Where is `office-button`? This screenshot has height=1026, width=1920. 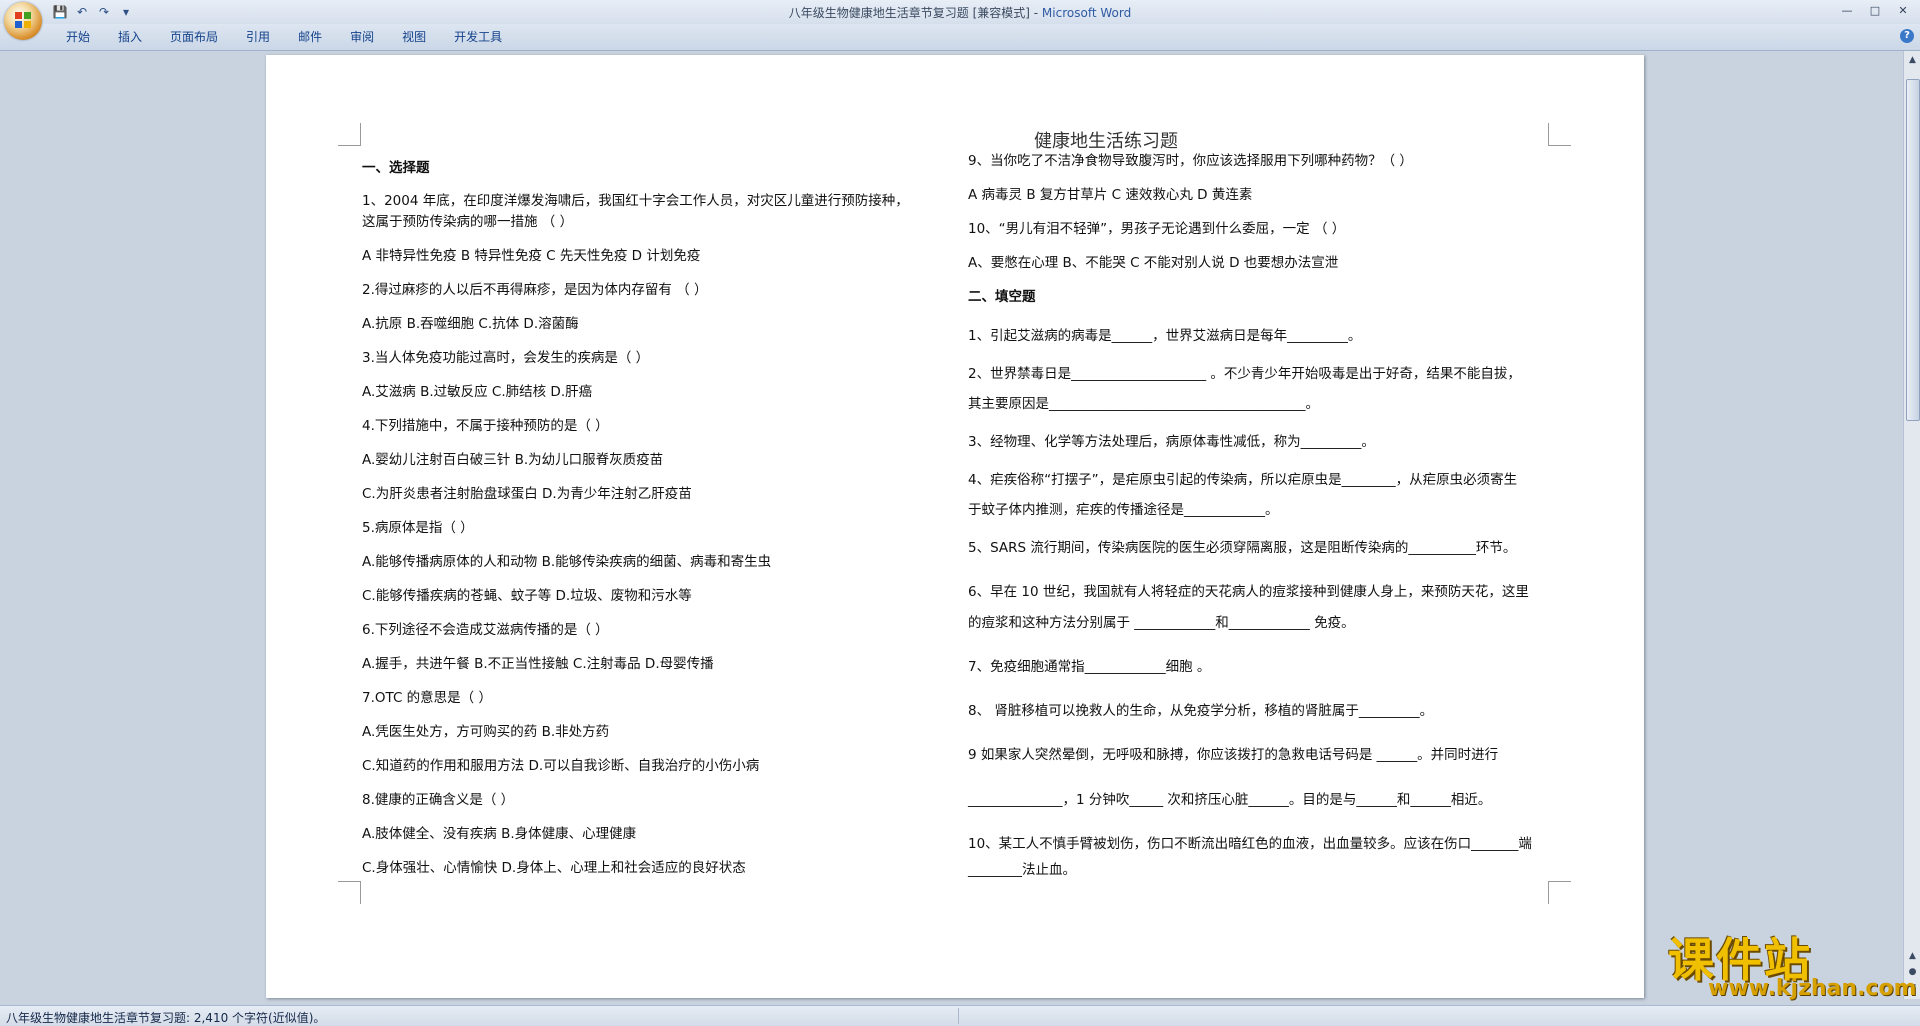 office-button is located at coordinates (23, 21).